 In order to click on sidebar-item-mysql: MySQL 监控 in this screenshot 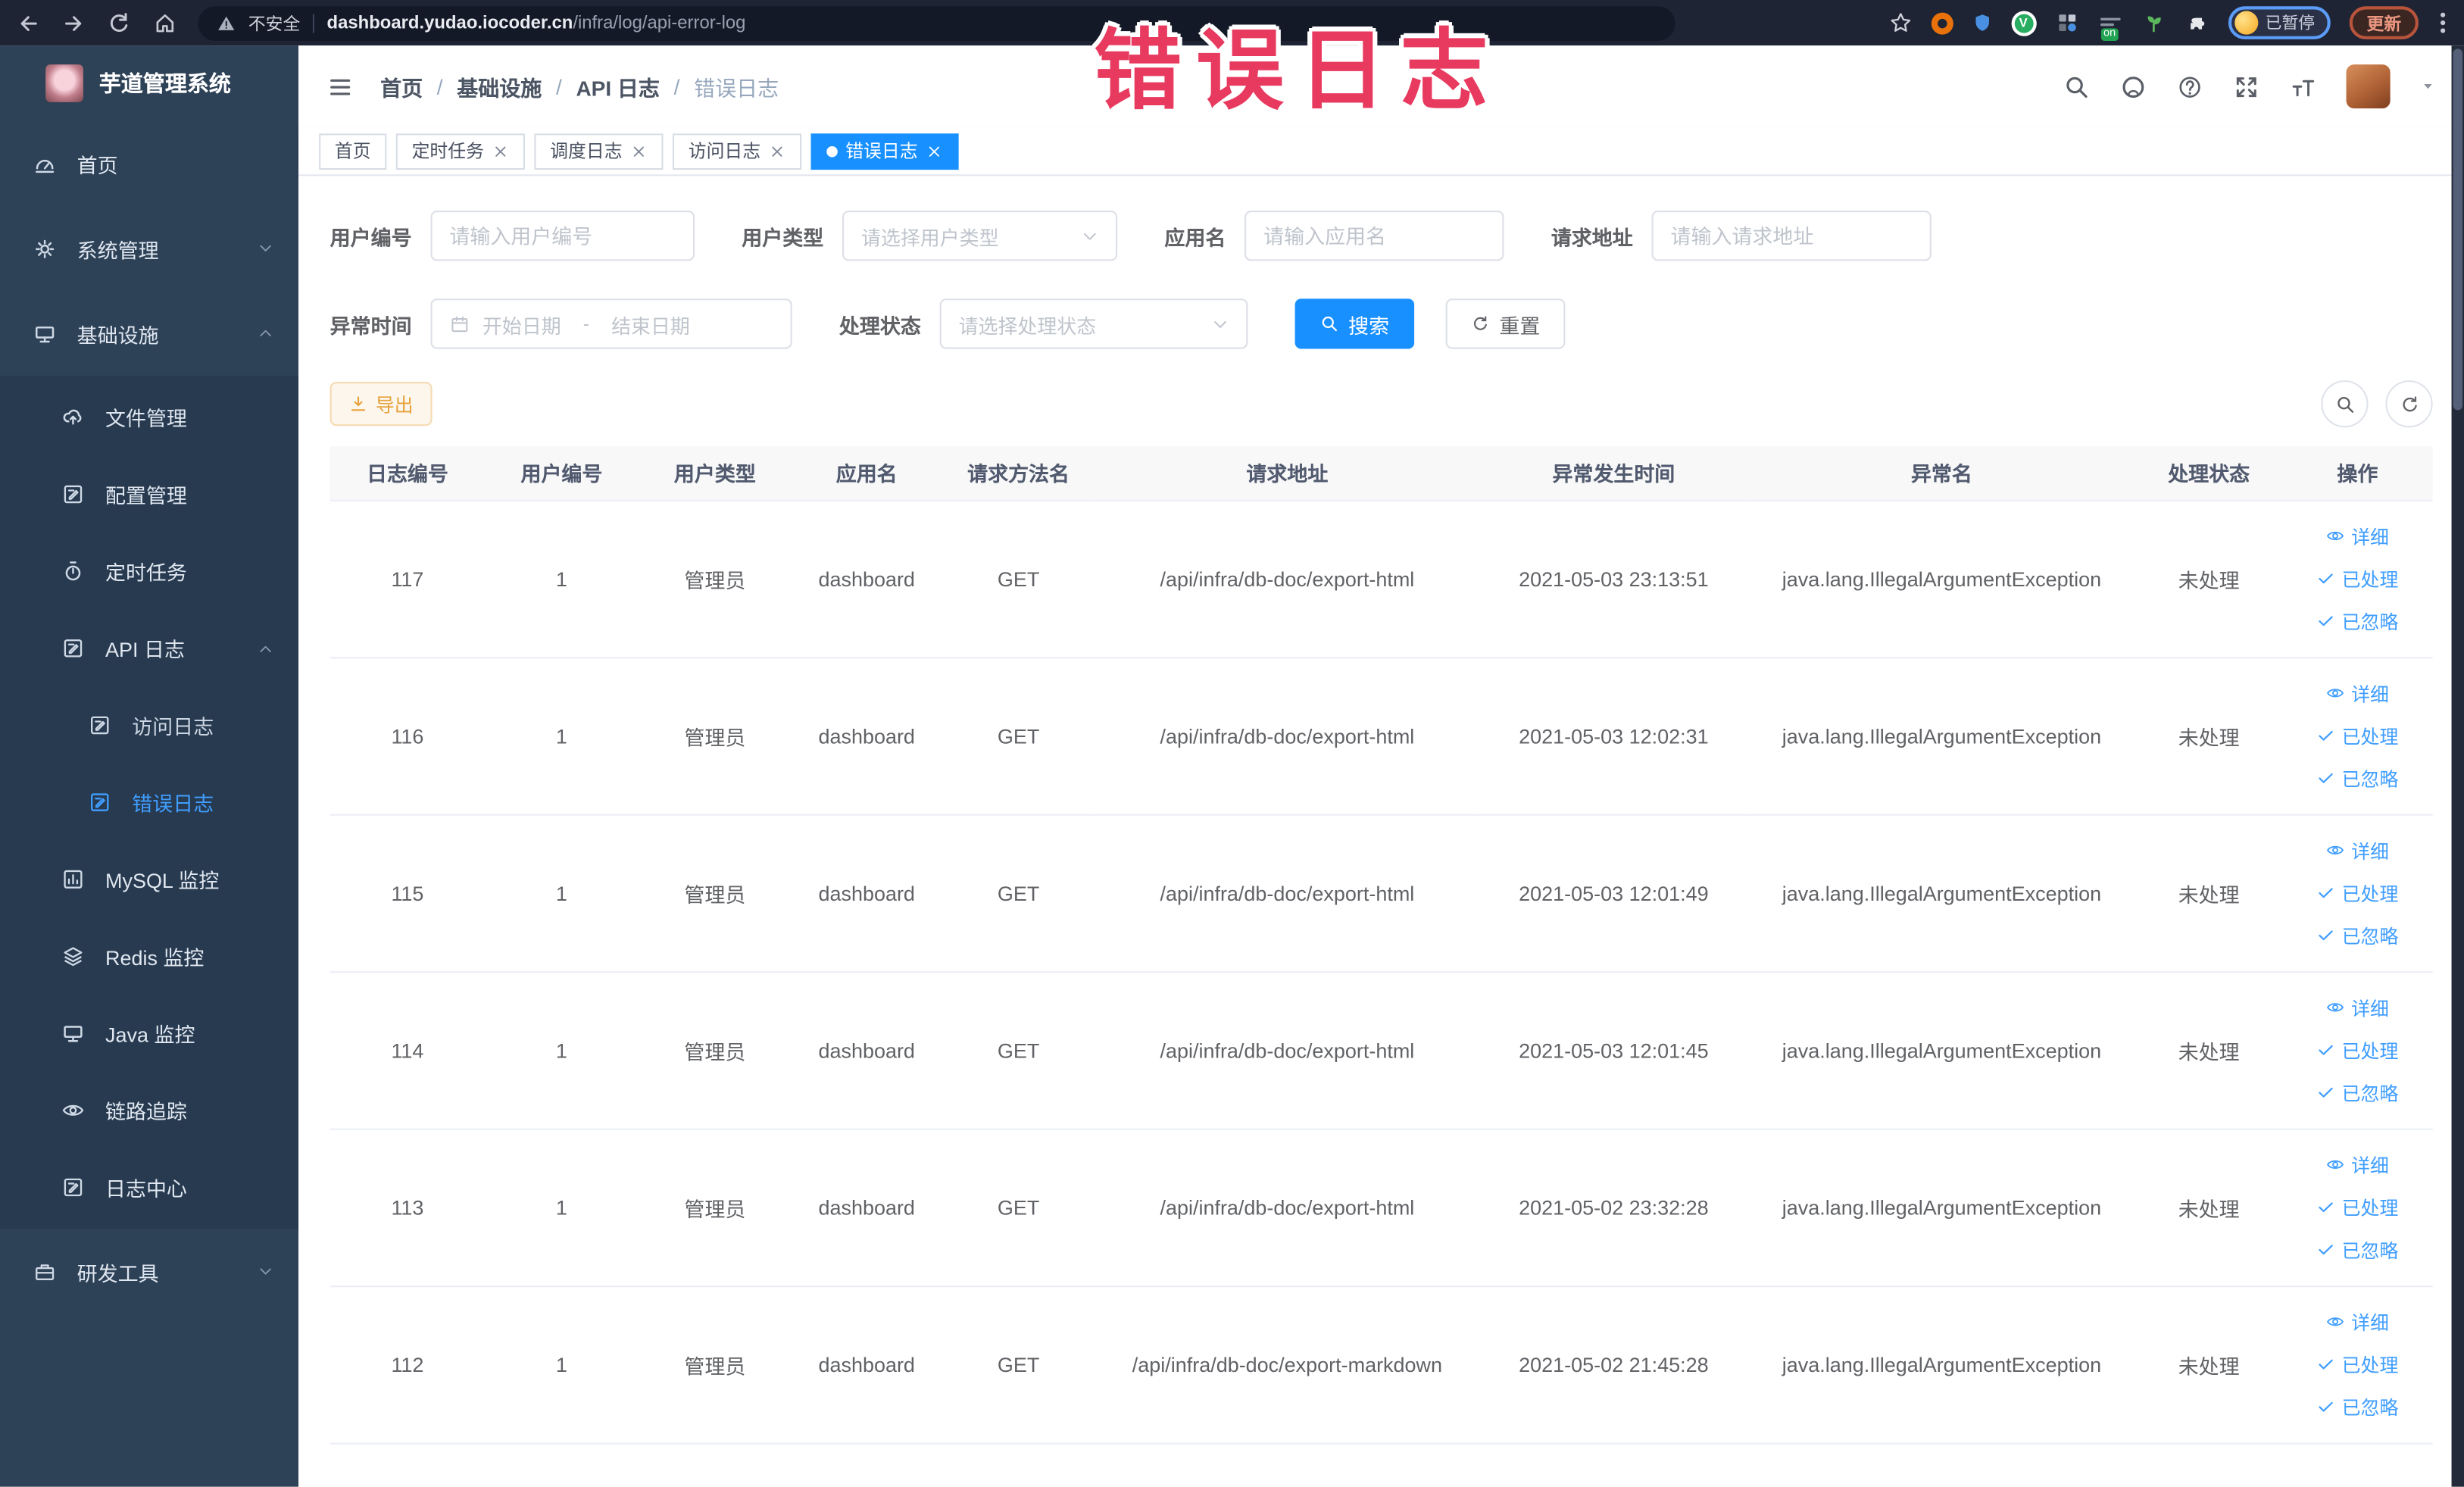, I will do `click(149, 879)`.